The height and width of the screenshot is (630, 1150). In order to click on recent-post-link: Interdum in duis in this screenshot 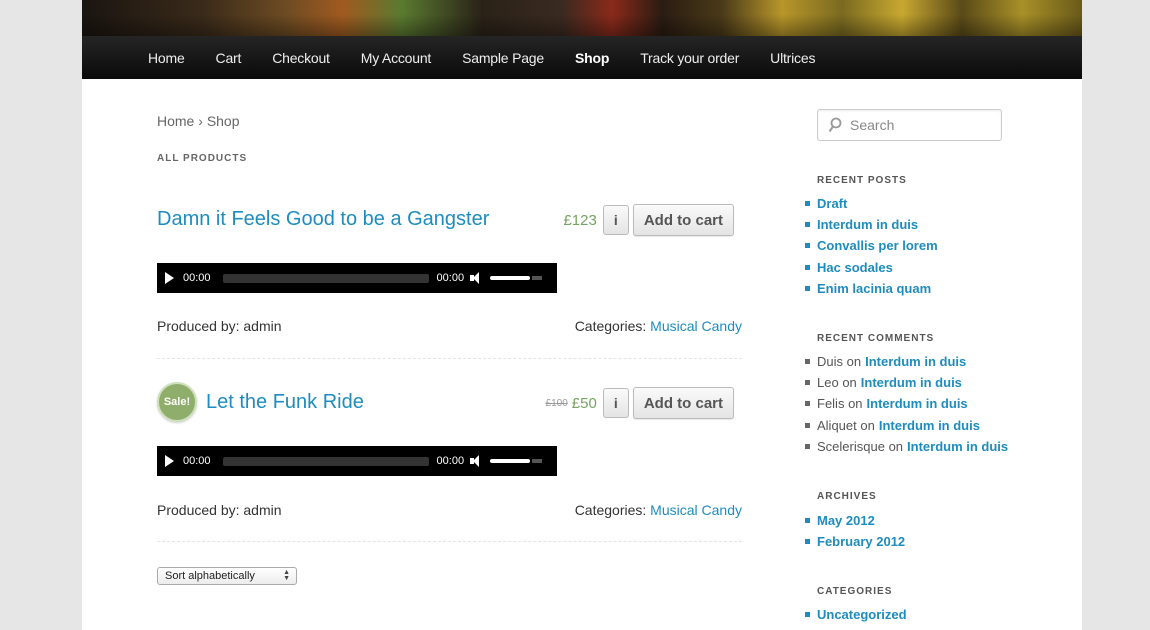, I will do `click(867, 224)`.